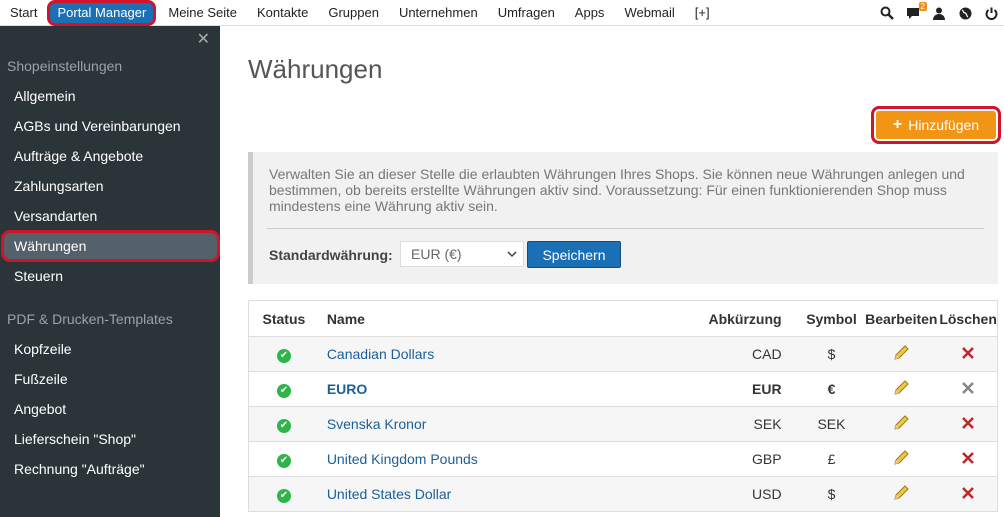 This screenshot has width=1004, height=517. I want to click on currency-name-link: EURO, so click(493, 389).